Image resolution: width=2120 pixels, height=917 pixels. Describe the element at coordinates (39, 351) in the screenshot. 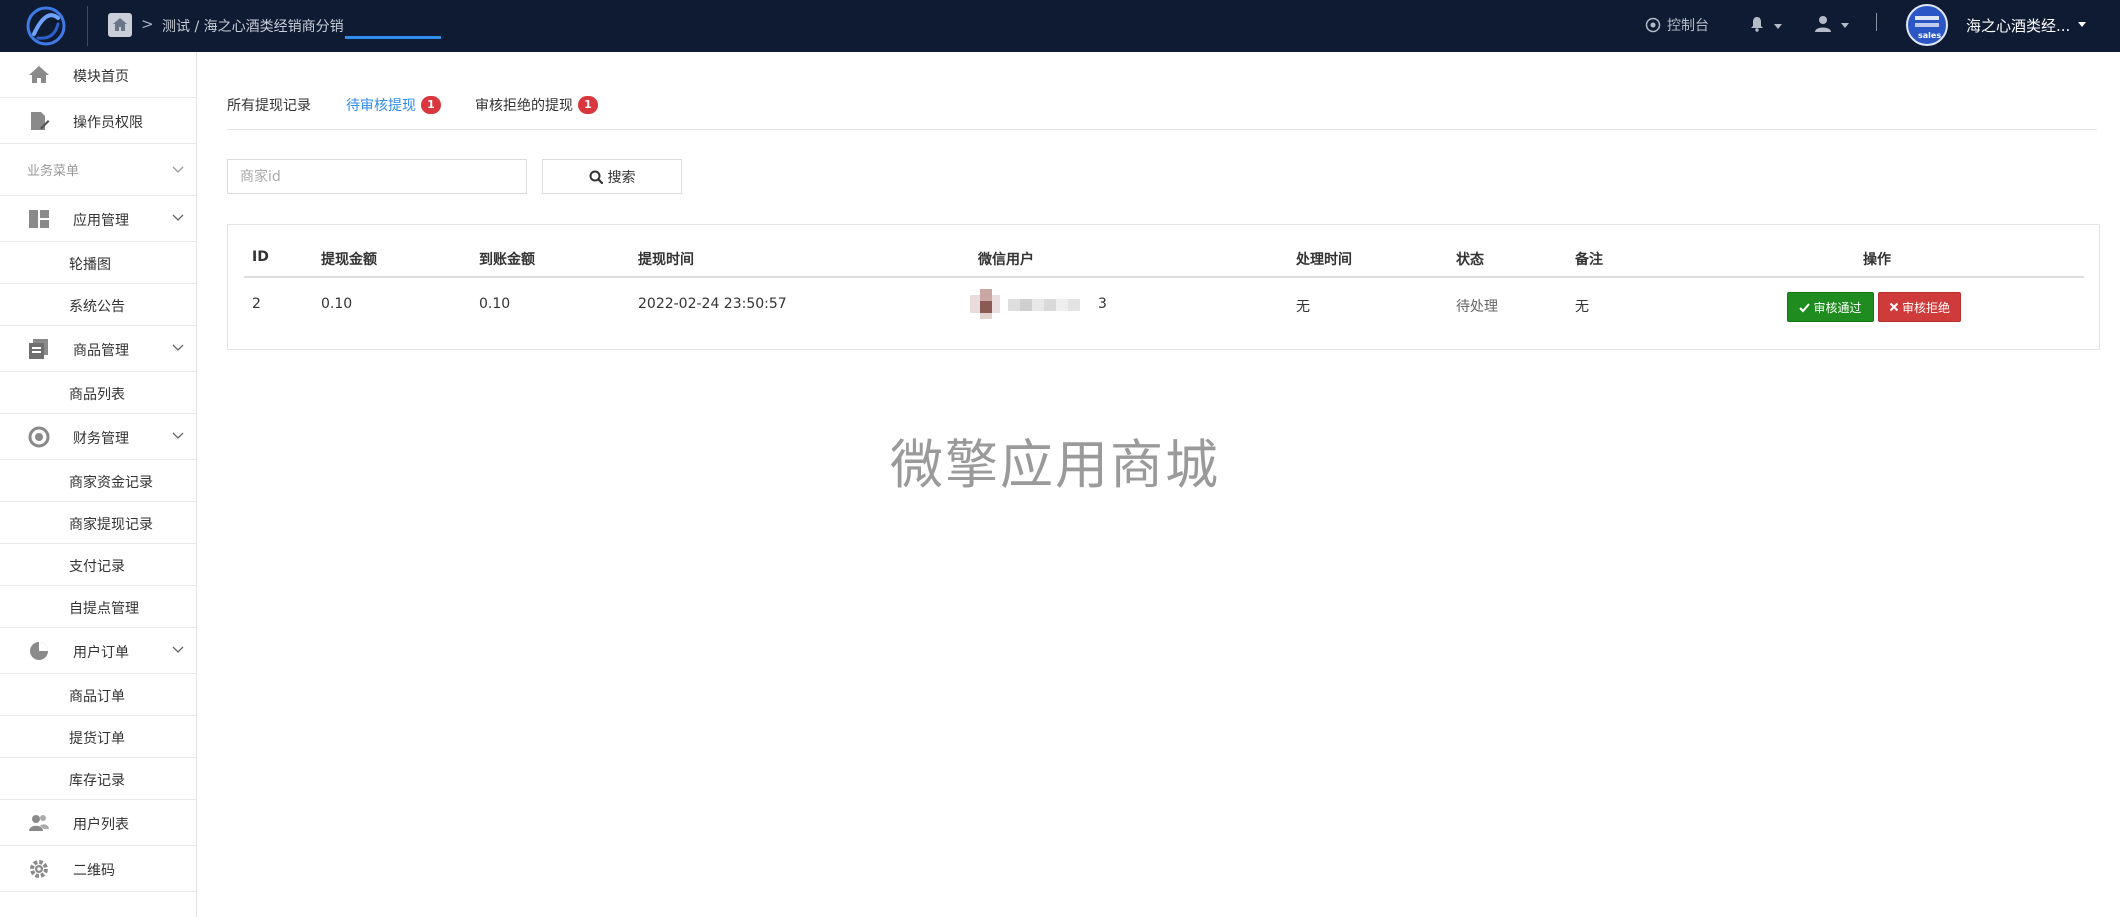

I see `copy-icon` at that location.